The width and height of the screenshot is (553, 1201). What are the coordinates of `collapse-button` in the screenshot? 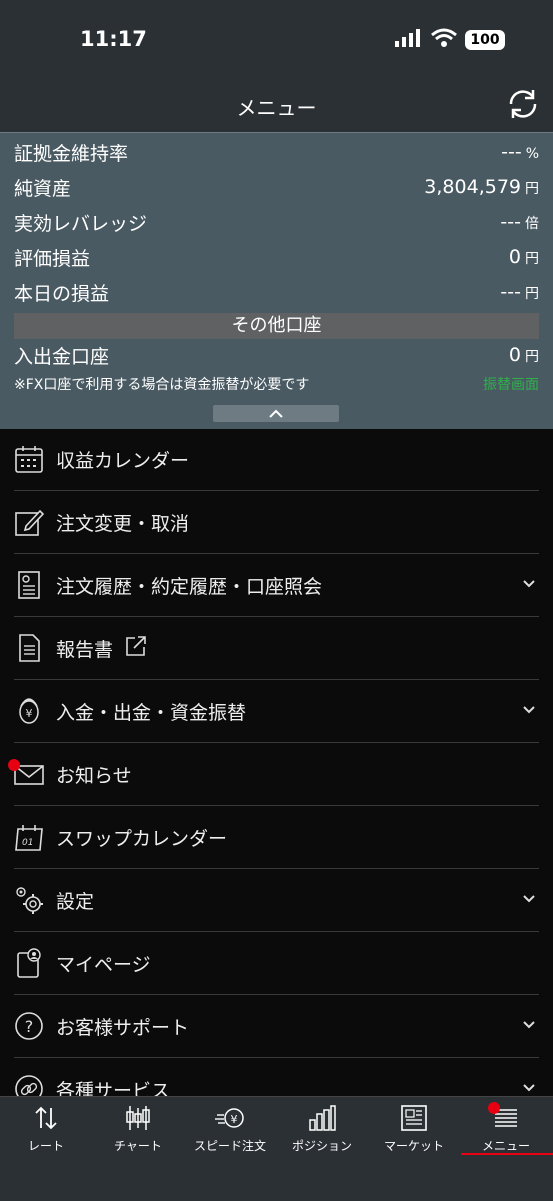 It's located at (276, 413).